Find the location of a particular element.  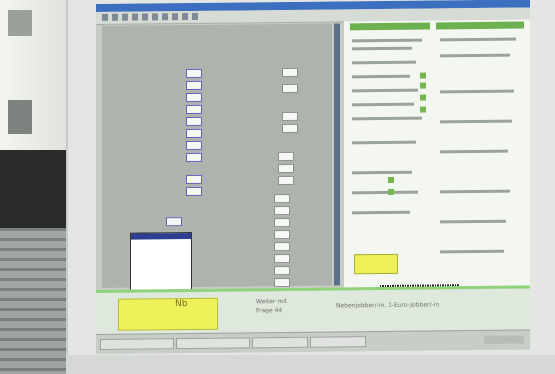

system-tray is located at coordinates (504, 339).